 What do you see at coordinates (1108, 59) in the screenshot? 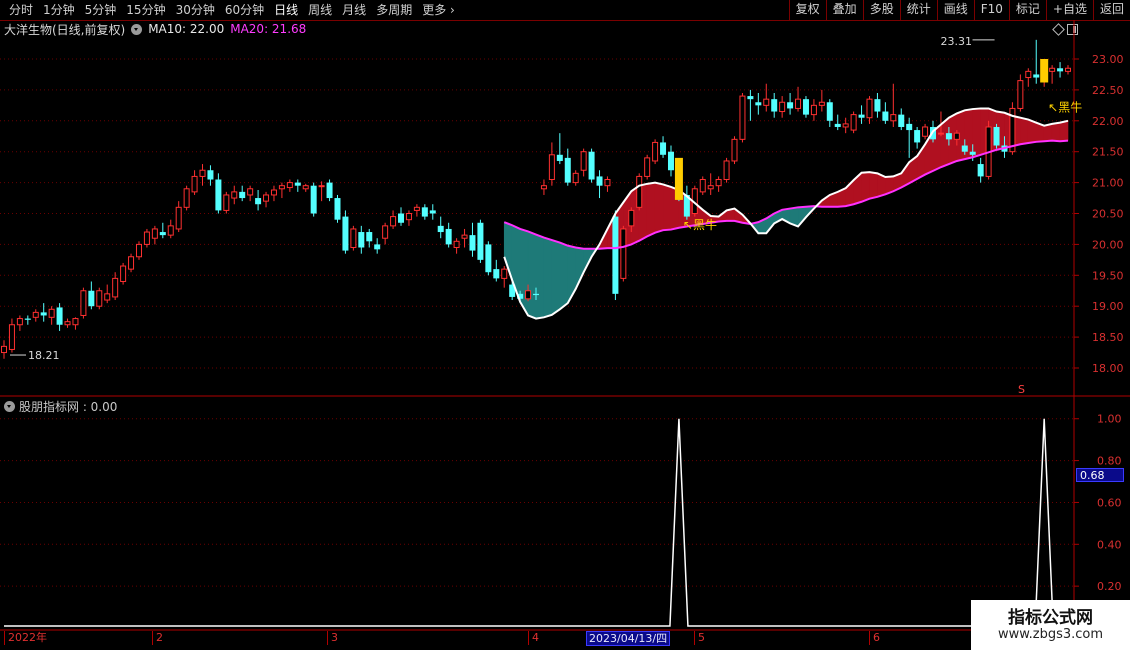
I see `price-tick-label: 23.00` at bounding box center [1108, 59].